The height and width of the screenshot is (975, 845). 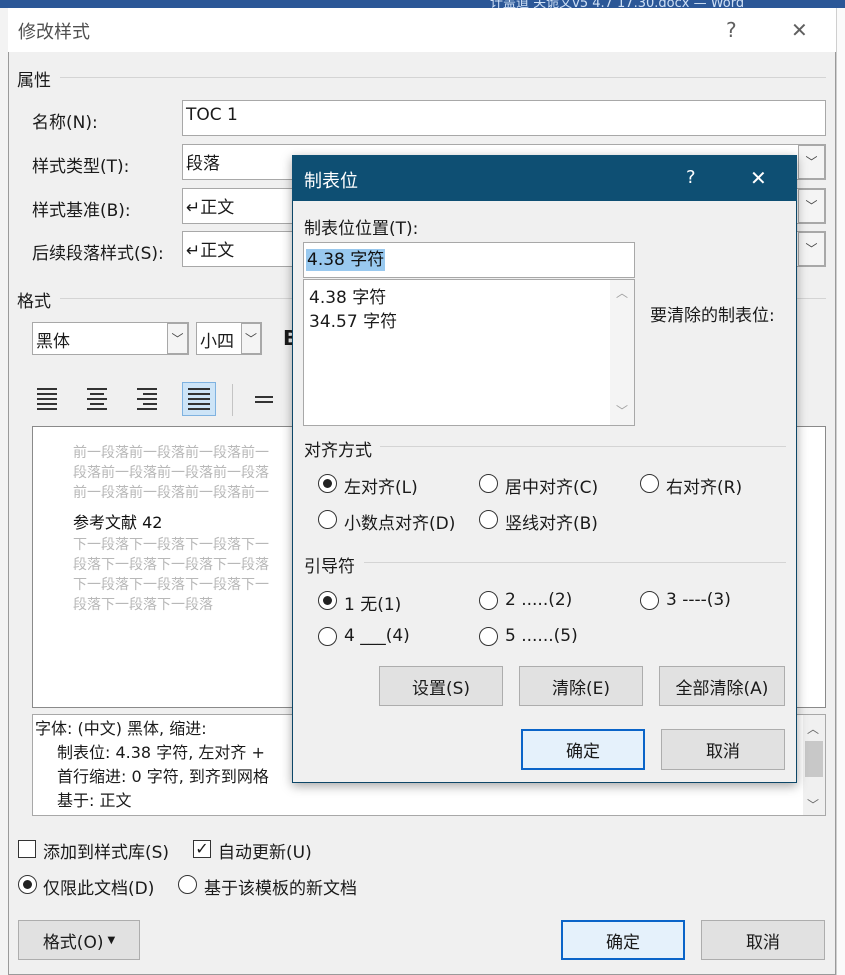 What do you see at coordinates (840, 491) in the screenshot?
I see `background-right-strip` at bounding box center [840, 491].